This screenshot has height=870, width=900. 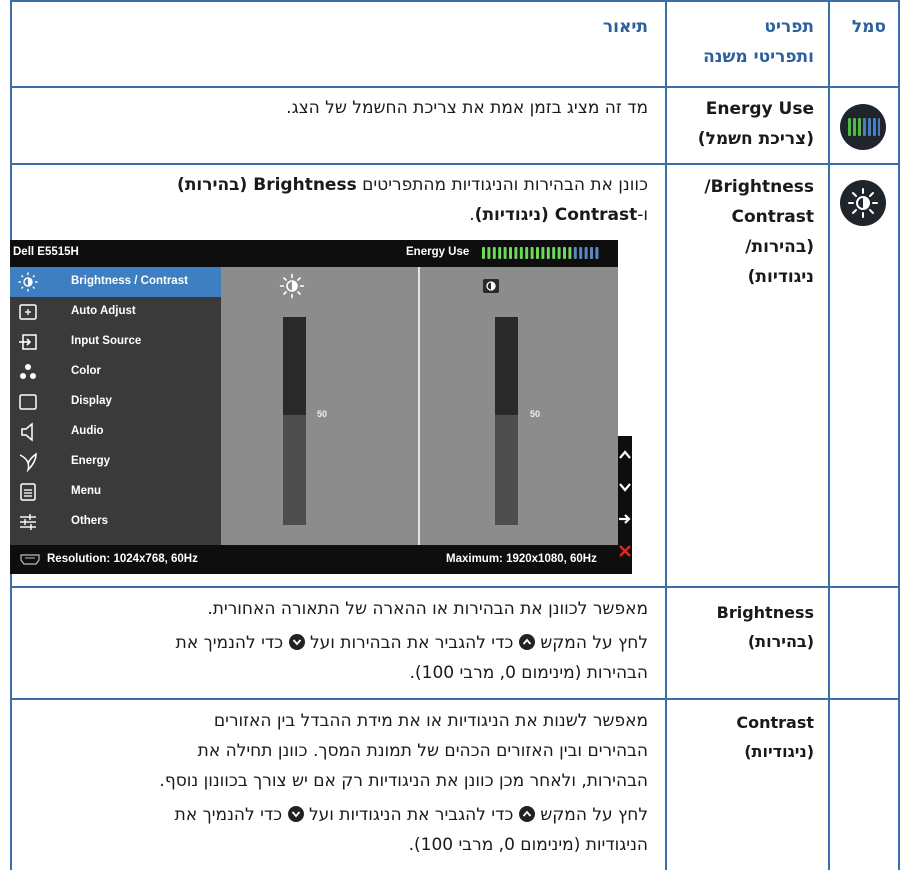 What do you see at coordinates (491, 286) in the screenshot?
I see `contrast-panel-icon` at bounding box center [491, 286].